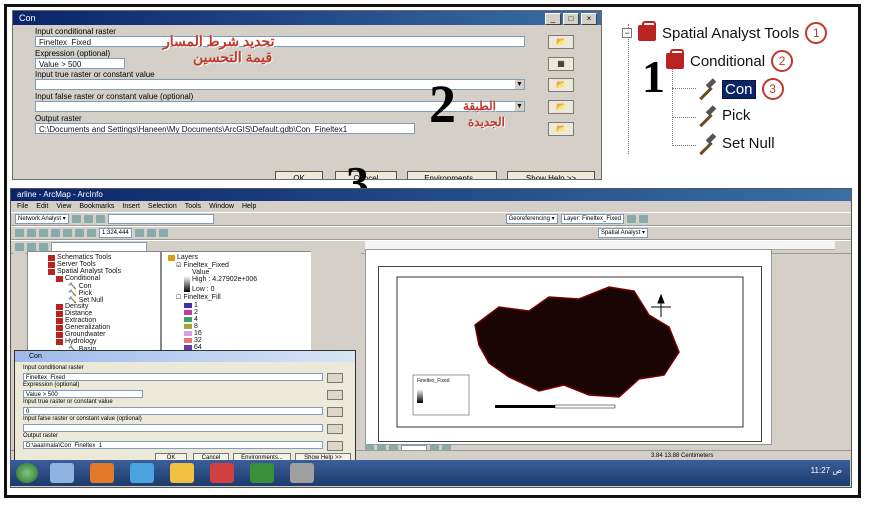  What do you see at coordinates (84, 271) in the screenshot?
I see `toolbox-item: Spatial Analyst Tools` at bounding box center [84, 271].